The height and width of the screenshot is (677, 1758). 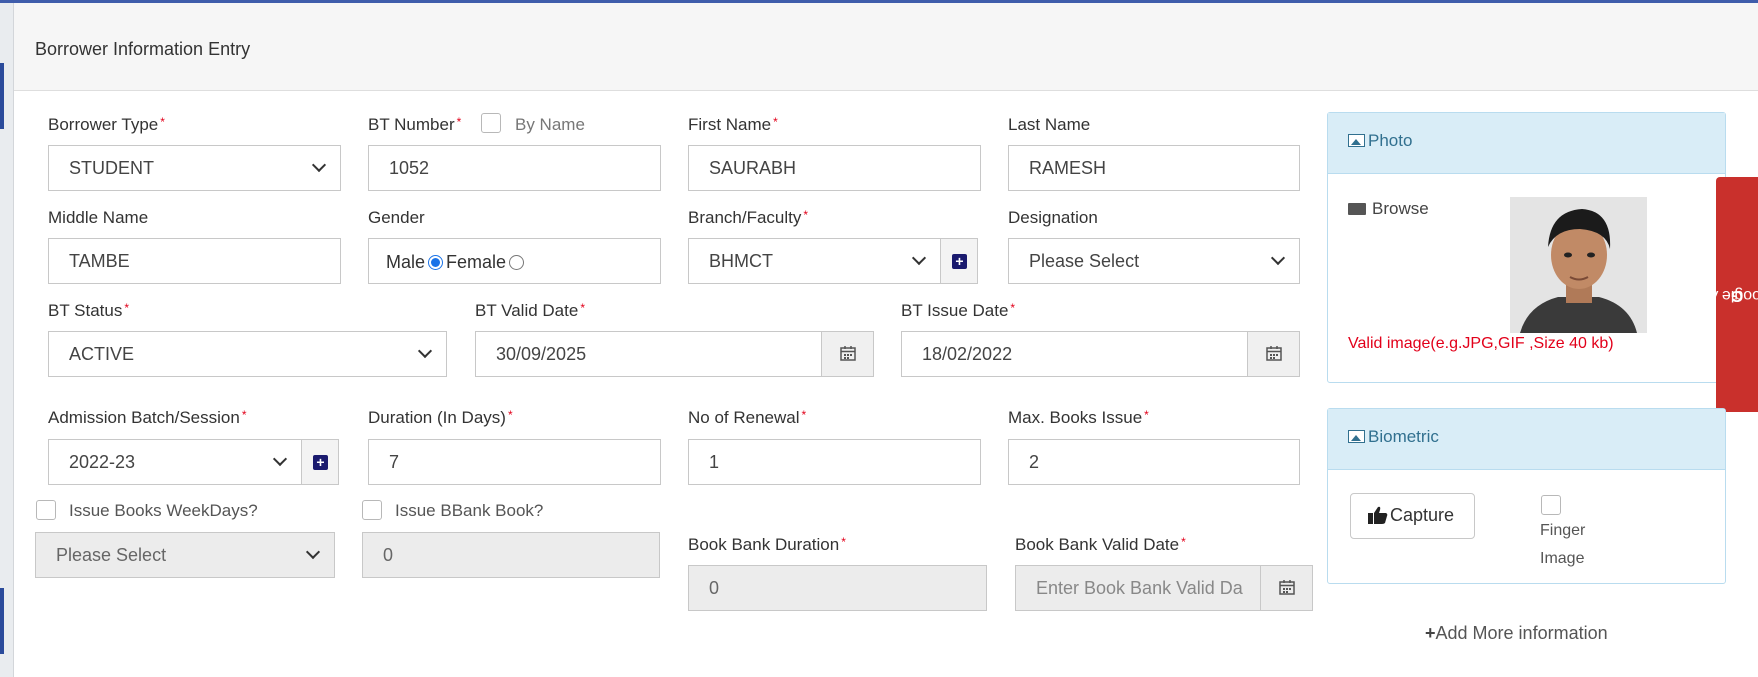 What do you see at coordinates (163, 510) in the screenshot?
I see `issue-weekdays-label: Issue Books WeekDays?` at bounding box center [163, 510].